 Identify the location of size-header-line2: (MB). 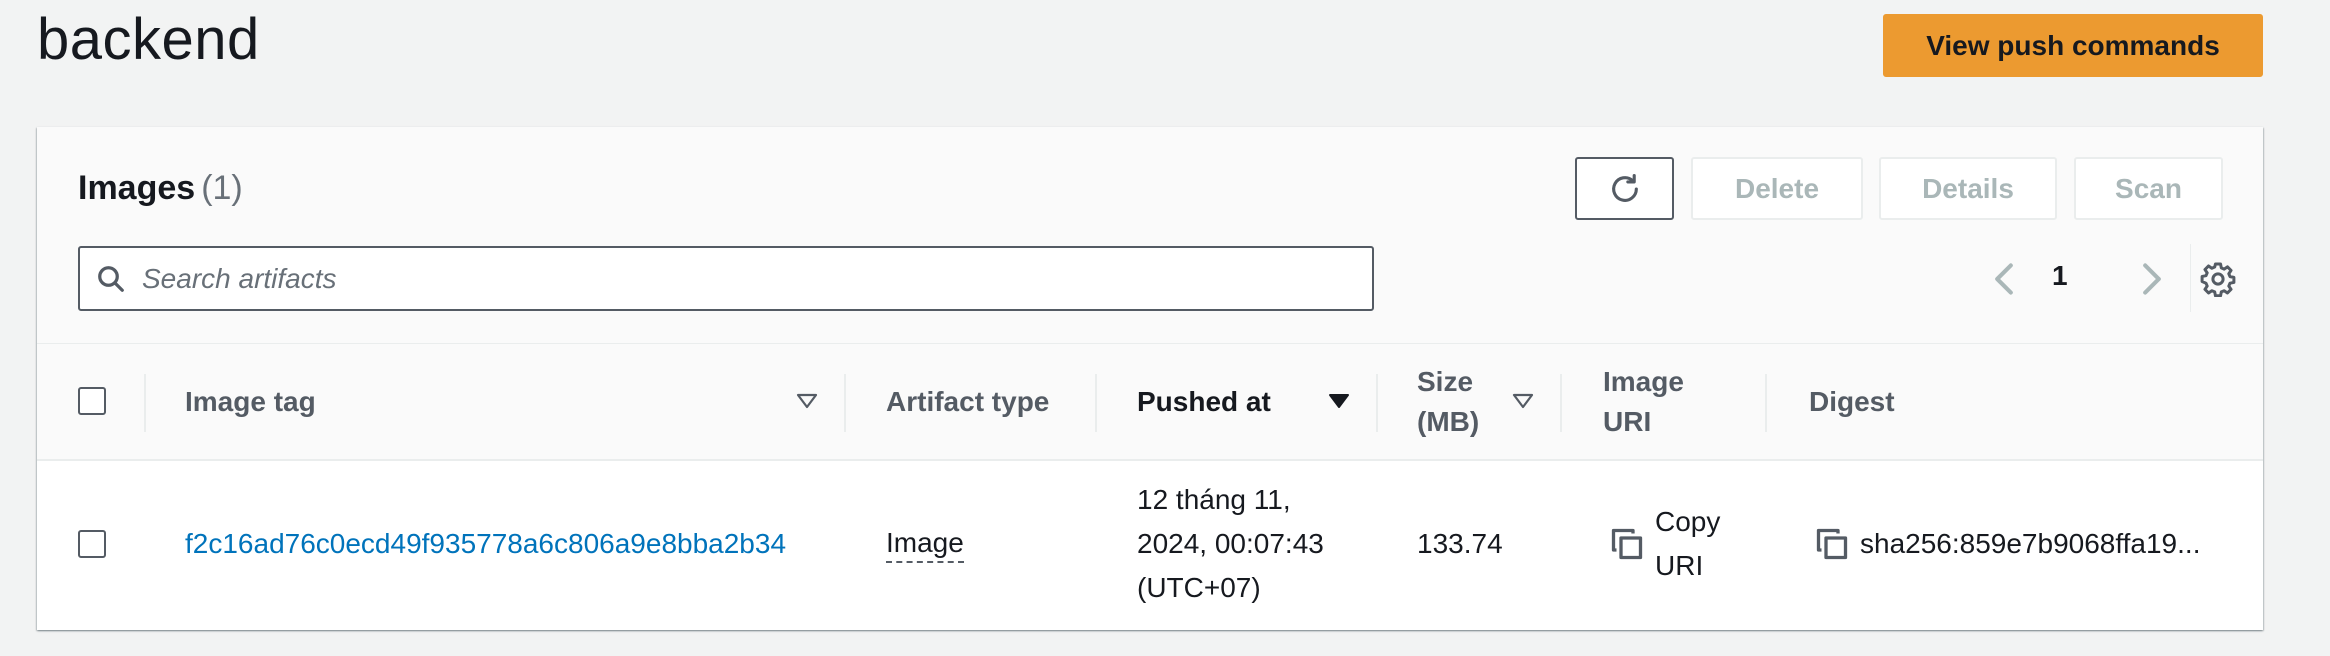
(1448, 421).